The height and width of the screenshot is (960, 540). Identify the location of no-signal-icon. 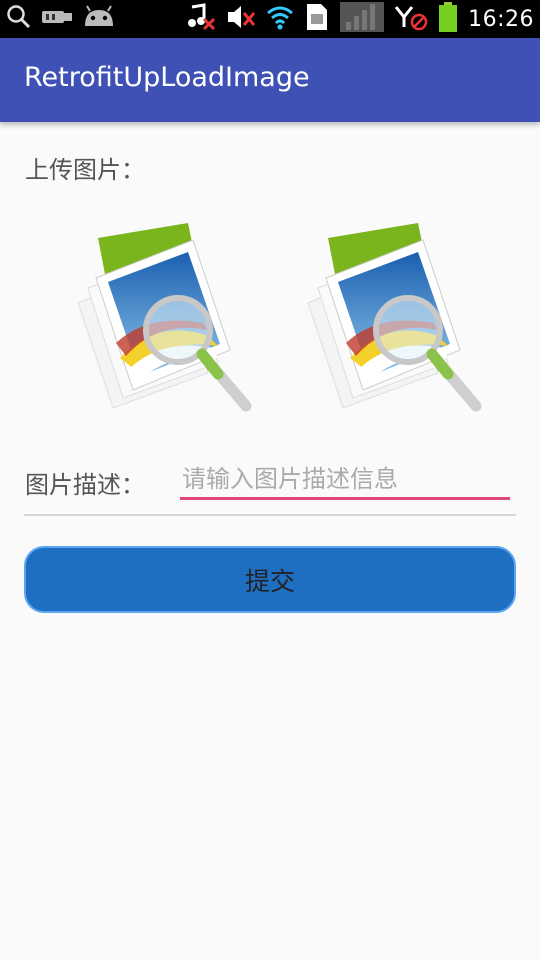
(411, 19).